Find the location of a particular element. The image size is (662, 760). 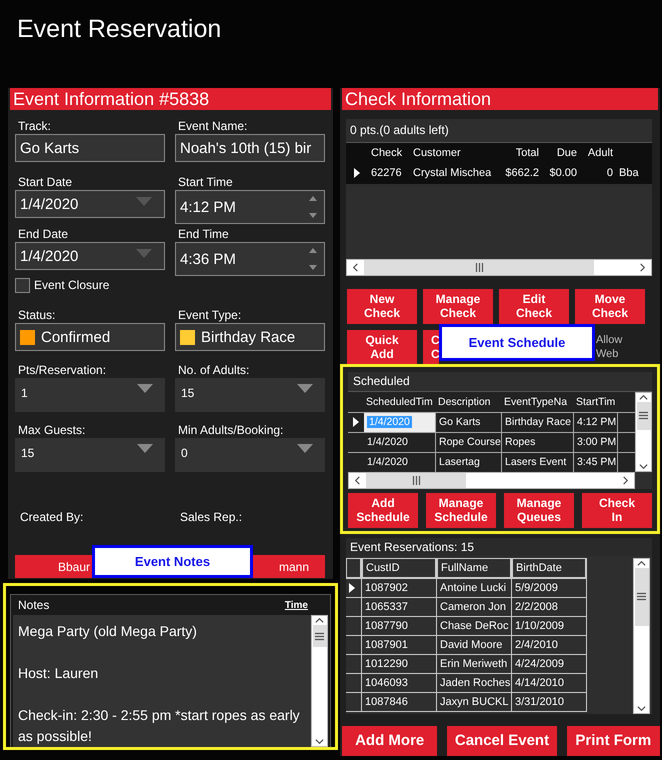

column-header: Due is located at coordinates (561, 152).